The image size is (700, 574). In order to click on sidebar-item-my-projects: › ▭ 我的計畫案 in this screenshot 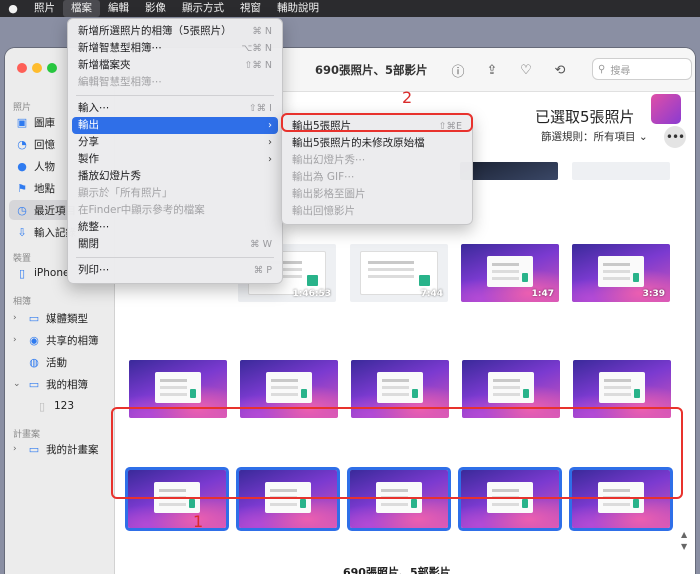, I will do `click(61, 449)`.